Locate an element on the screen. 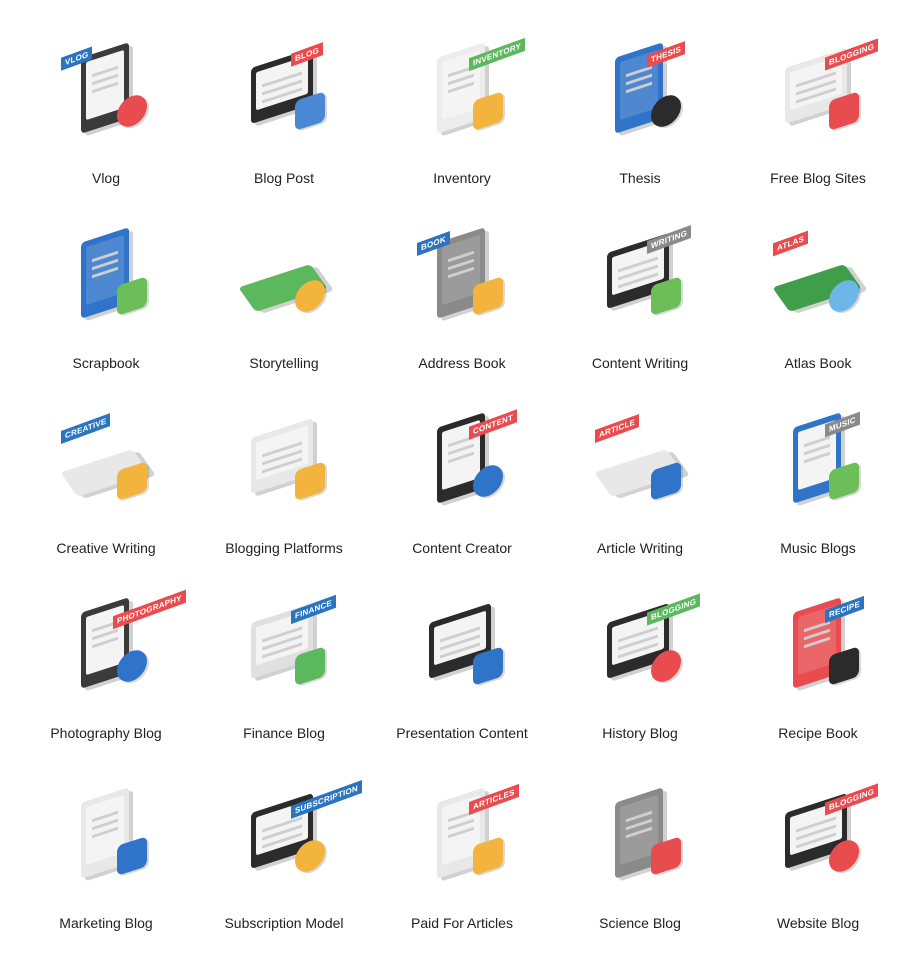  icon-tile-music-blogs: MUSIC Music Blogs is located at coordinates (818, 492).